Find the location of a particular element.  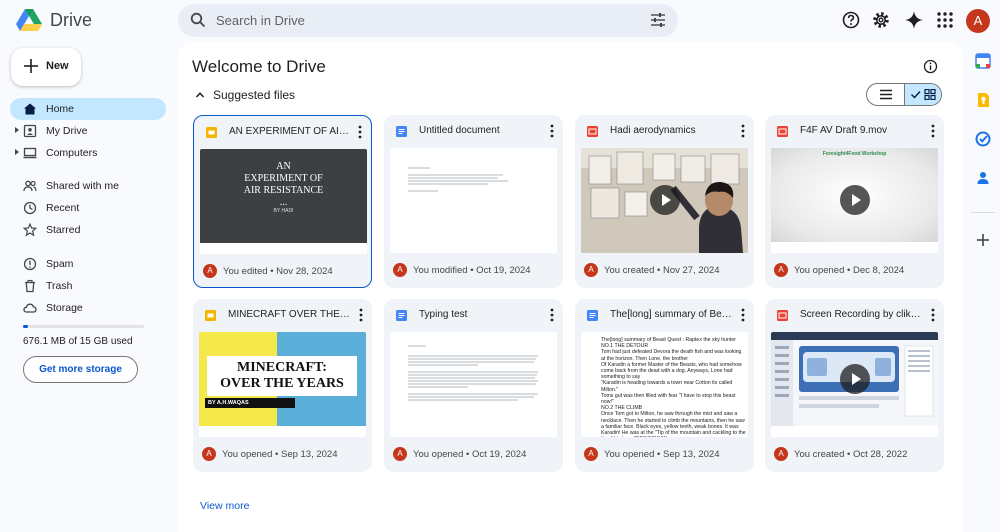

sidebar-item-computers: Computers is located at coordinates (88, 153).